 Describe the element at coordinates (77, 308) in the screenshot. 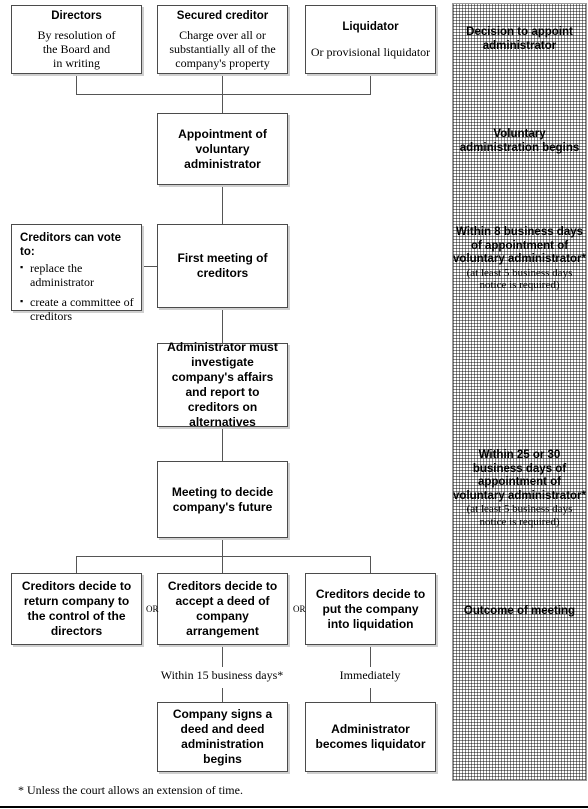

I see `list-item: create a committee of creditors` at that location.